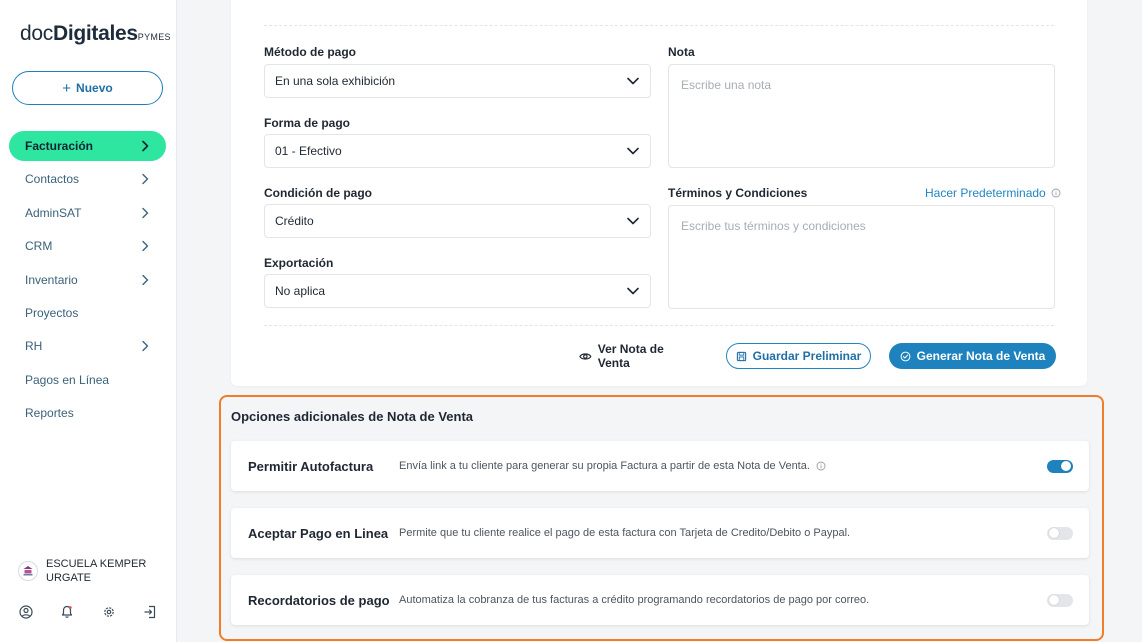 The height and width of the screenshot is (642, 1142). What do you see at coordinates (87, 346) in the screenshot?
I see `sidebar-item-rh: RH` at bounding box center [87, 346].